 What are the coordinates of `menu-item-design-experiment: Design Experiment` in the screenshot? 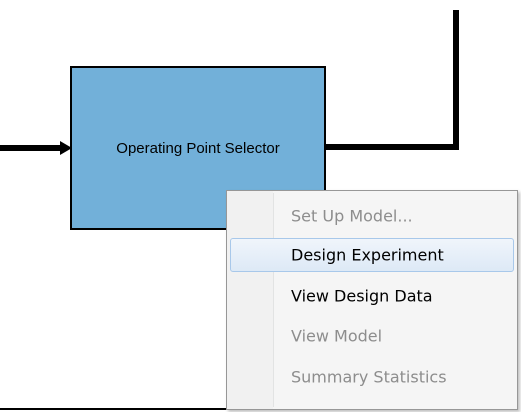 It's located at (372, 255).